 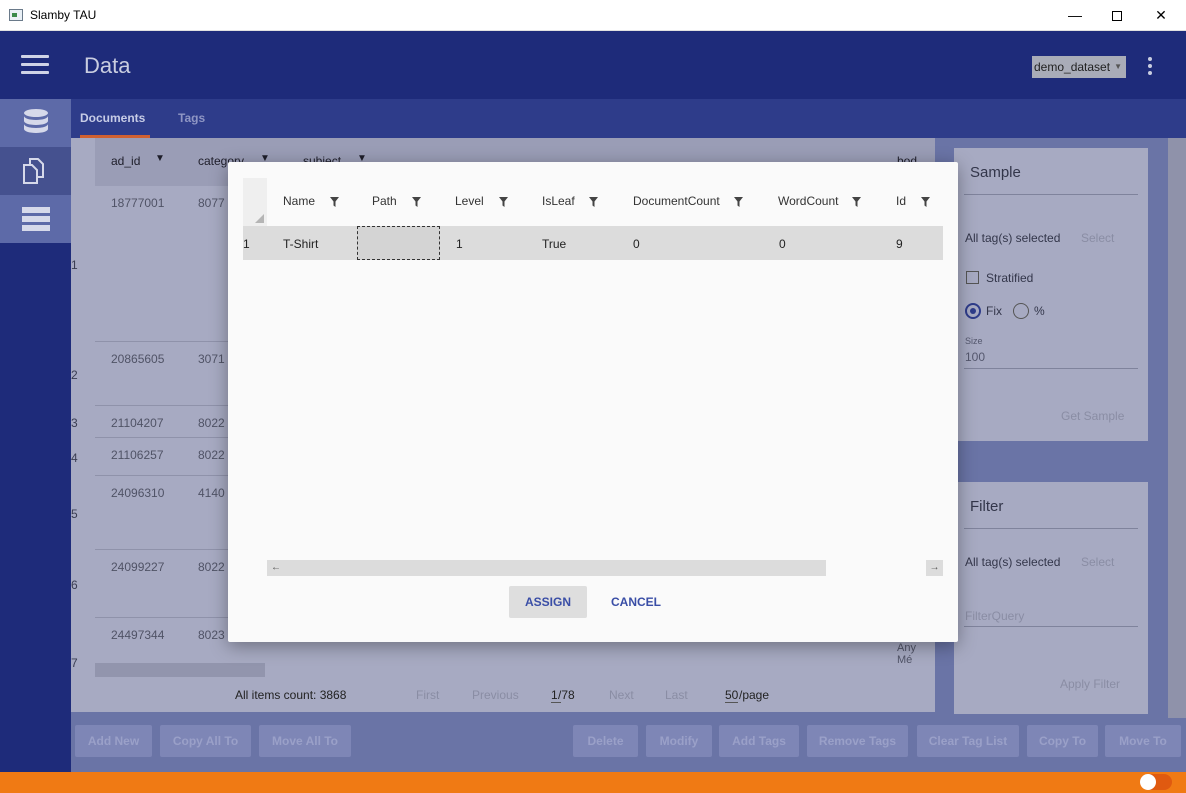 What do you see at coordinates (621, 695) in the screenshot?
I see `next-page-button: Next` at bounding box center [621, 695].